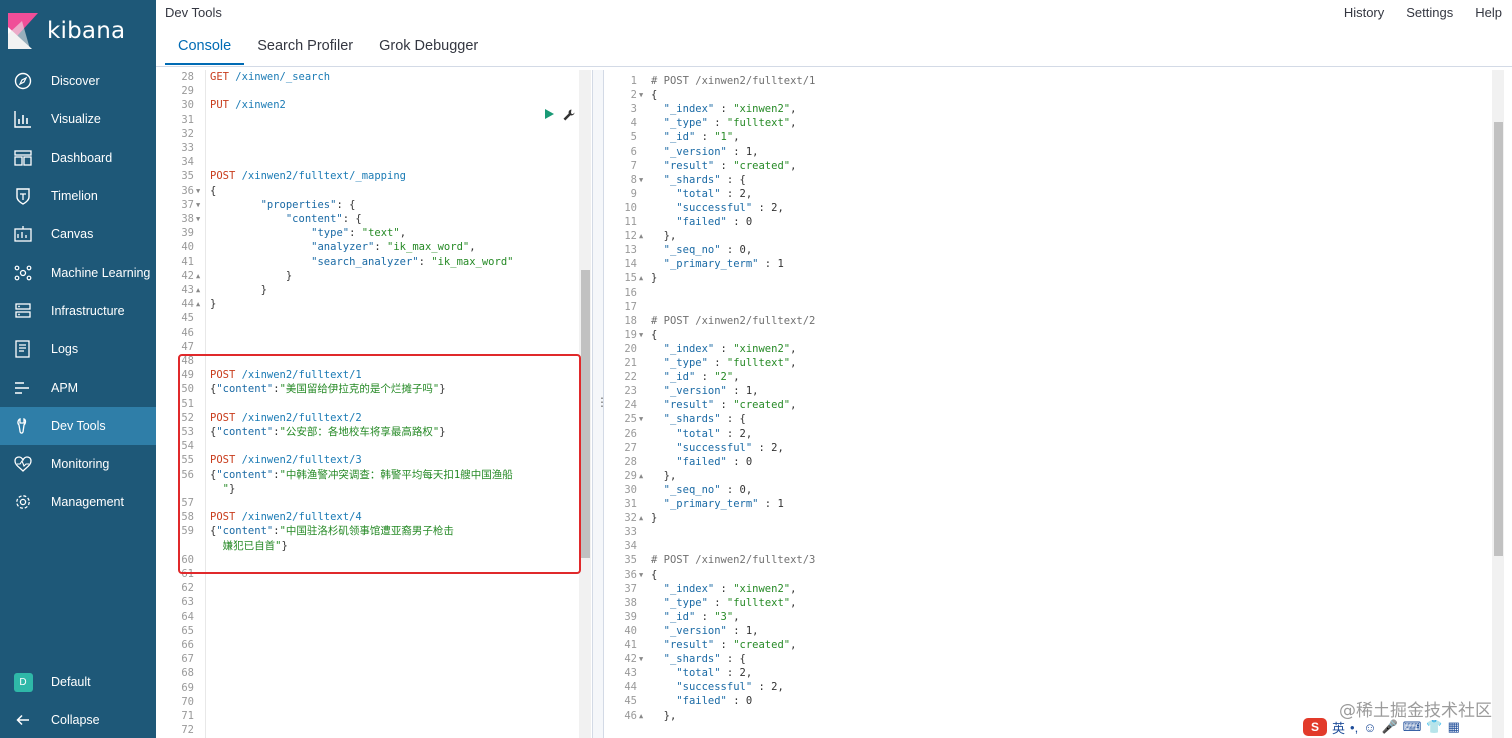 The height and width of the screenshot is (738, 1512). Describe the element at coordinates (733, 81) in the screenshot. I see `code-text: # POST /xinwen2/fulltext/1` at that location.